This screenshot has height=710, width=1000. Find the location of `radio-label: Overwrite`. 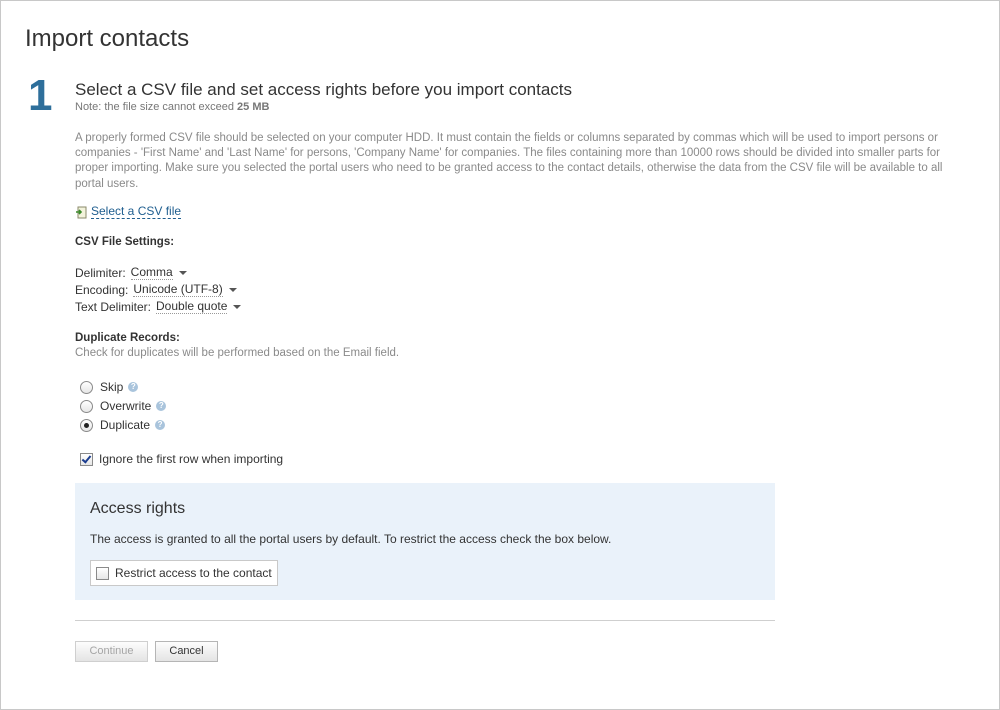

radio-label: Overwrite is located at coordinates (125, 406).